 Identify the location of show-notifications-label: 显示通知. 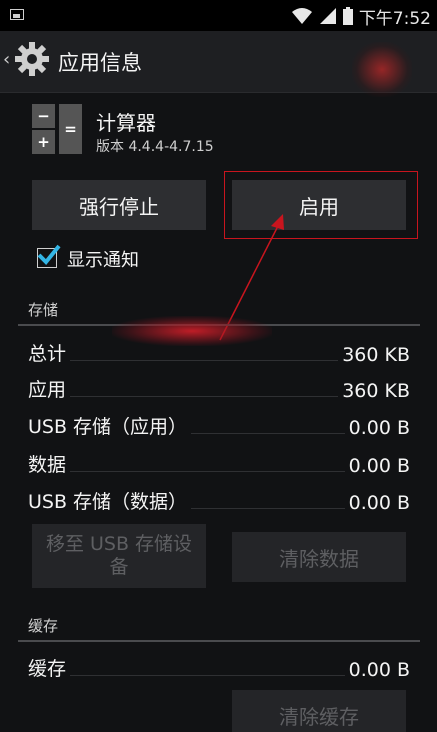
(103, 260).